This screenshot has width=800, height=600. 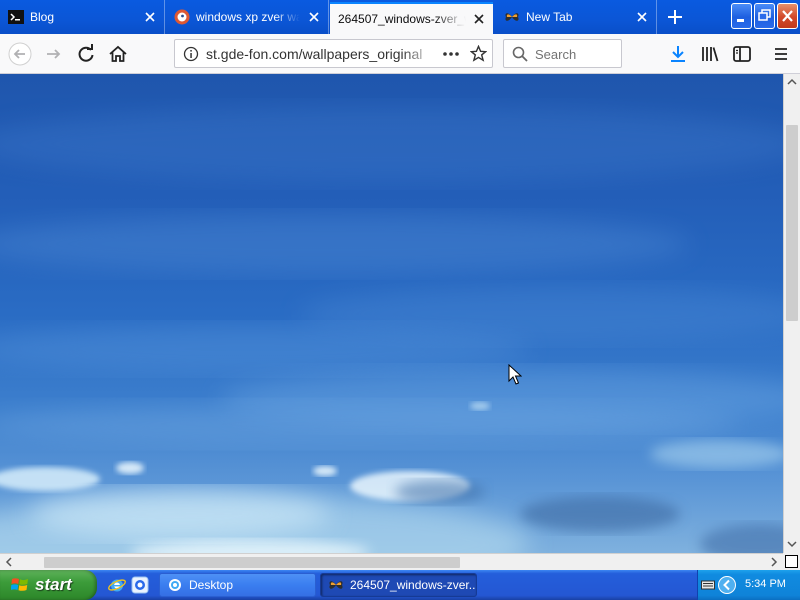 I want to click on vertical-scrollbar, so click(x=791, y=313).